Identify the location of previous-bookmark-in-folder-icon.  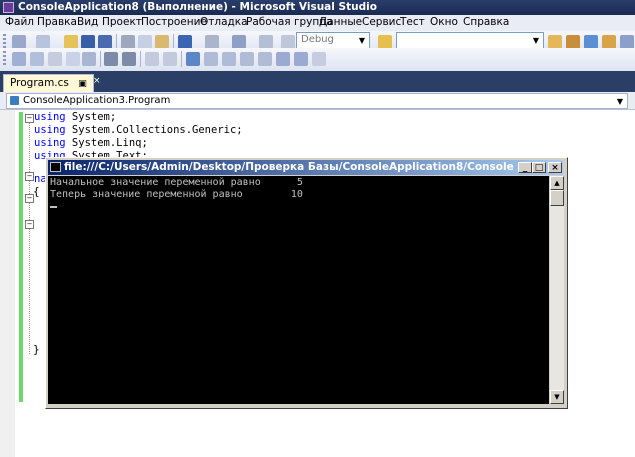
(247, 59).